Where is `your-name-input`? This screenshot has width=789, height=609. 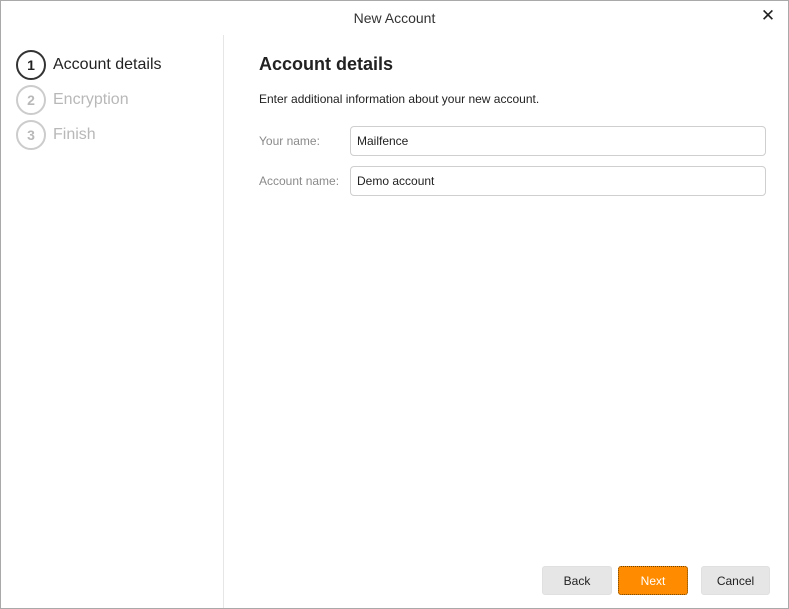
your-name-input is located at coordinates (558, 141).